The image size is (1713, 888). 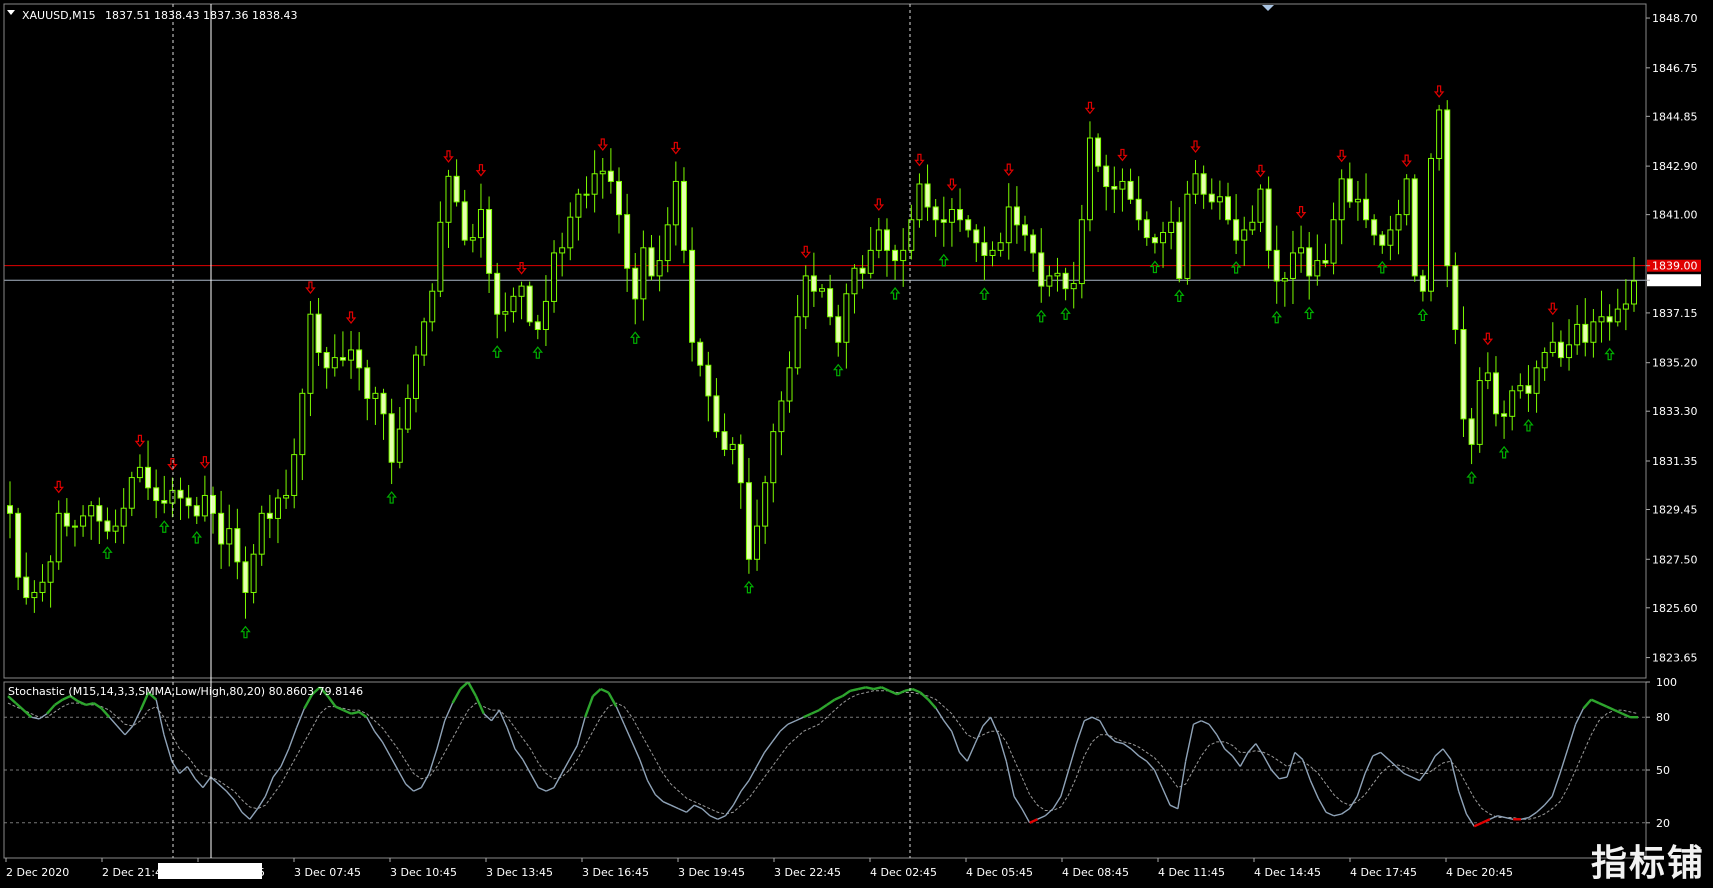 I want to click on stoch-signal-line, so click(x=823, y=755).